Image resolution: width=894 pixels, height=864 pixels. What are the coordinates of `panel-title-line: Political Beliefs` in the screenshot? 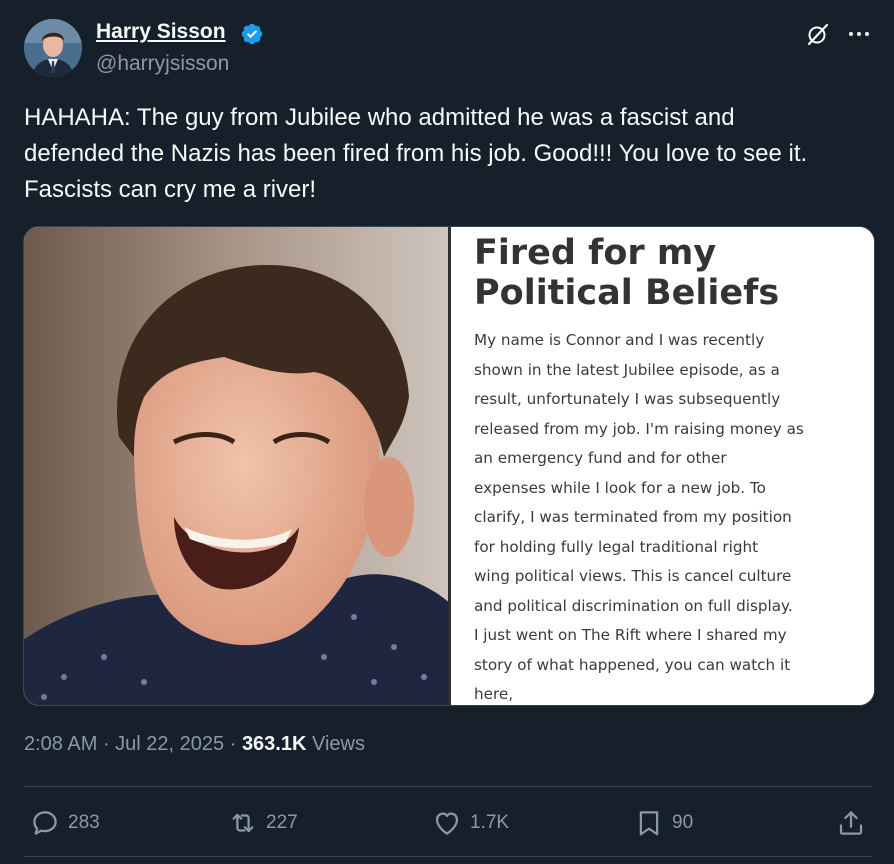 It's located at (627, 293).